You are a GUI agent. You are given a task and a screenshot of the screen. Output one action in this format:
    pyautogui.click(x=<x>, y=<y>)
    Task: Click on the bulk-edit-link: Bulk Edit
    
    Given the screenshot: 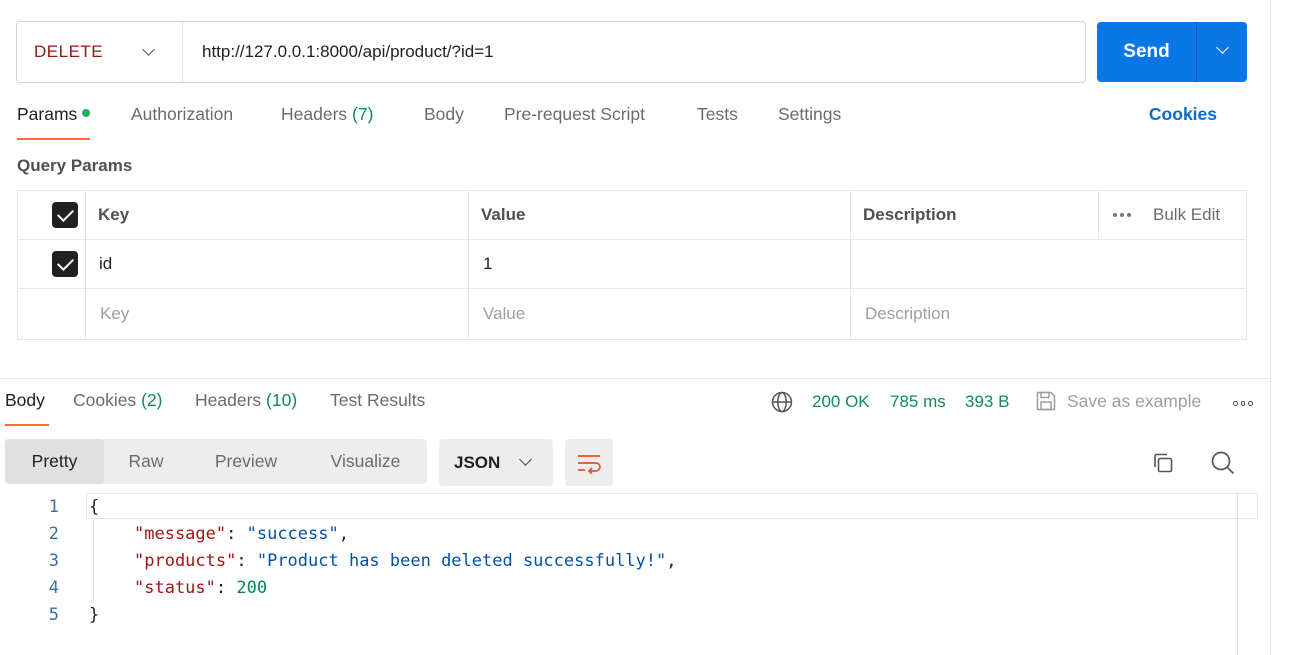 What is the action you would take?
    pyautogui.click(x=1186, y=215)
    